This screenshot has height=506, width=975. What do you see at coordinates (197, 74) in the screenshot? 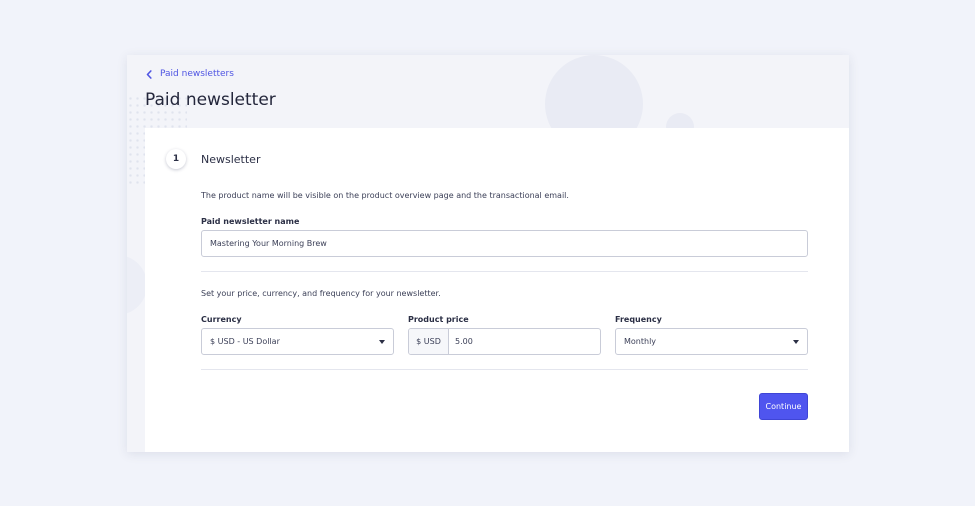
I see `breadcrumb-label: Paid newsletters` at bounding box center [197, 74].